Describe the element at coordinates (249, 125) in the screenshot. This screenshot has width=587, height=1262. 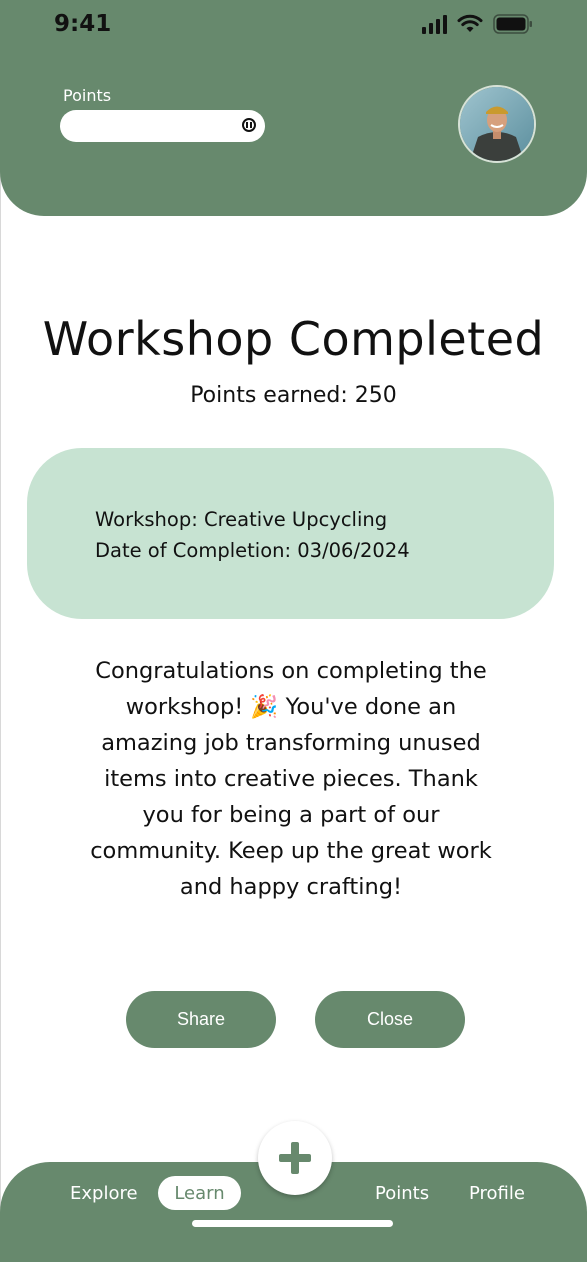
I see `info-icon` at that location.